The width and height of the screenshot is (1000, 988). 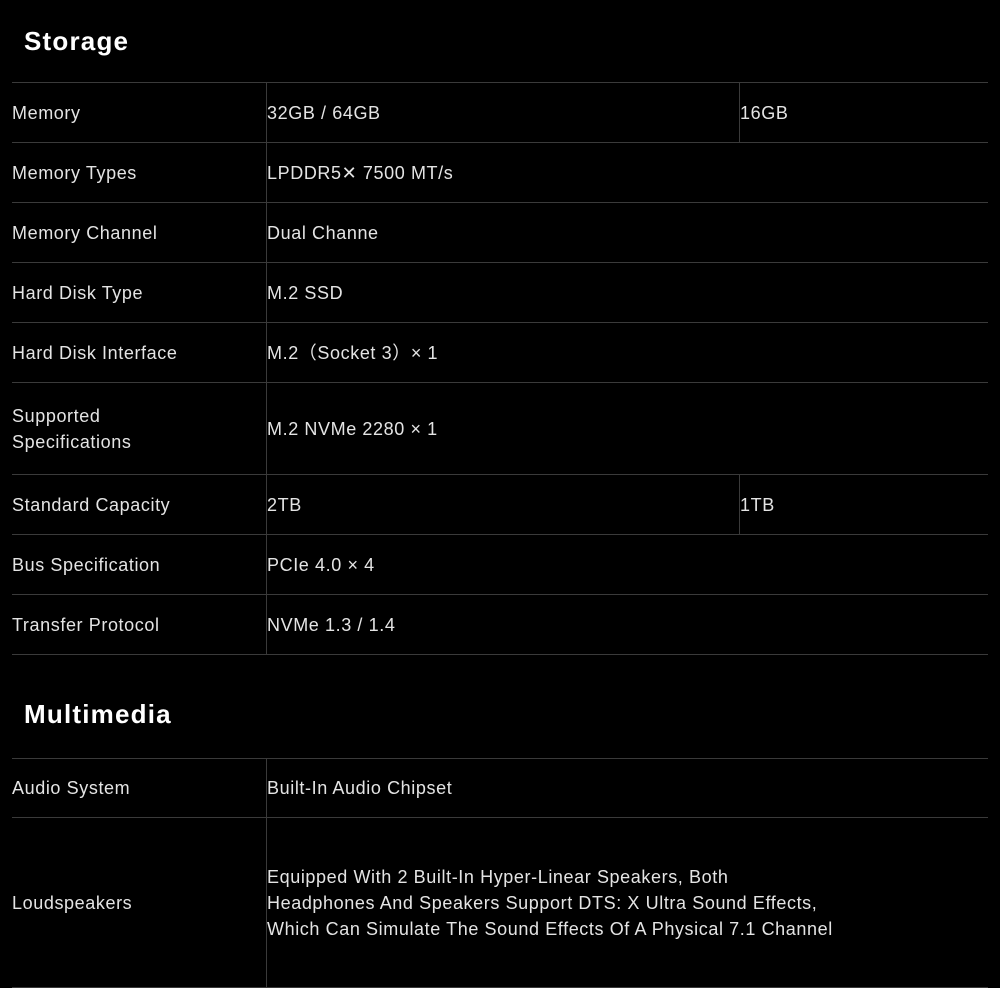 I want to click on row-label: Bus Specification, so click(x=139, y=564).